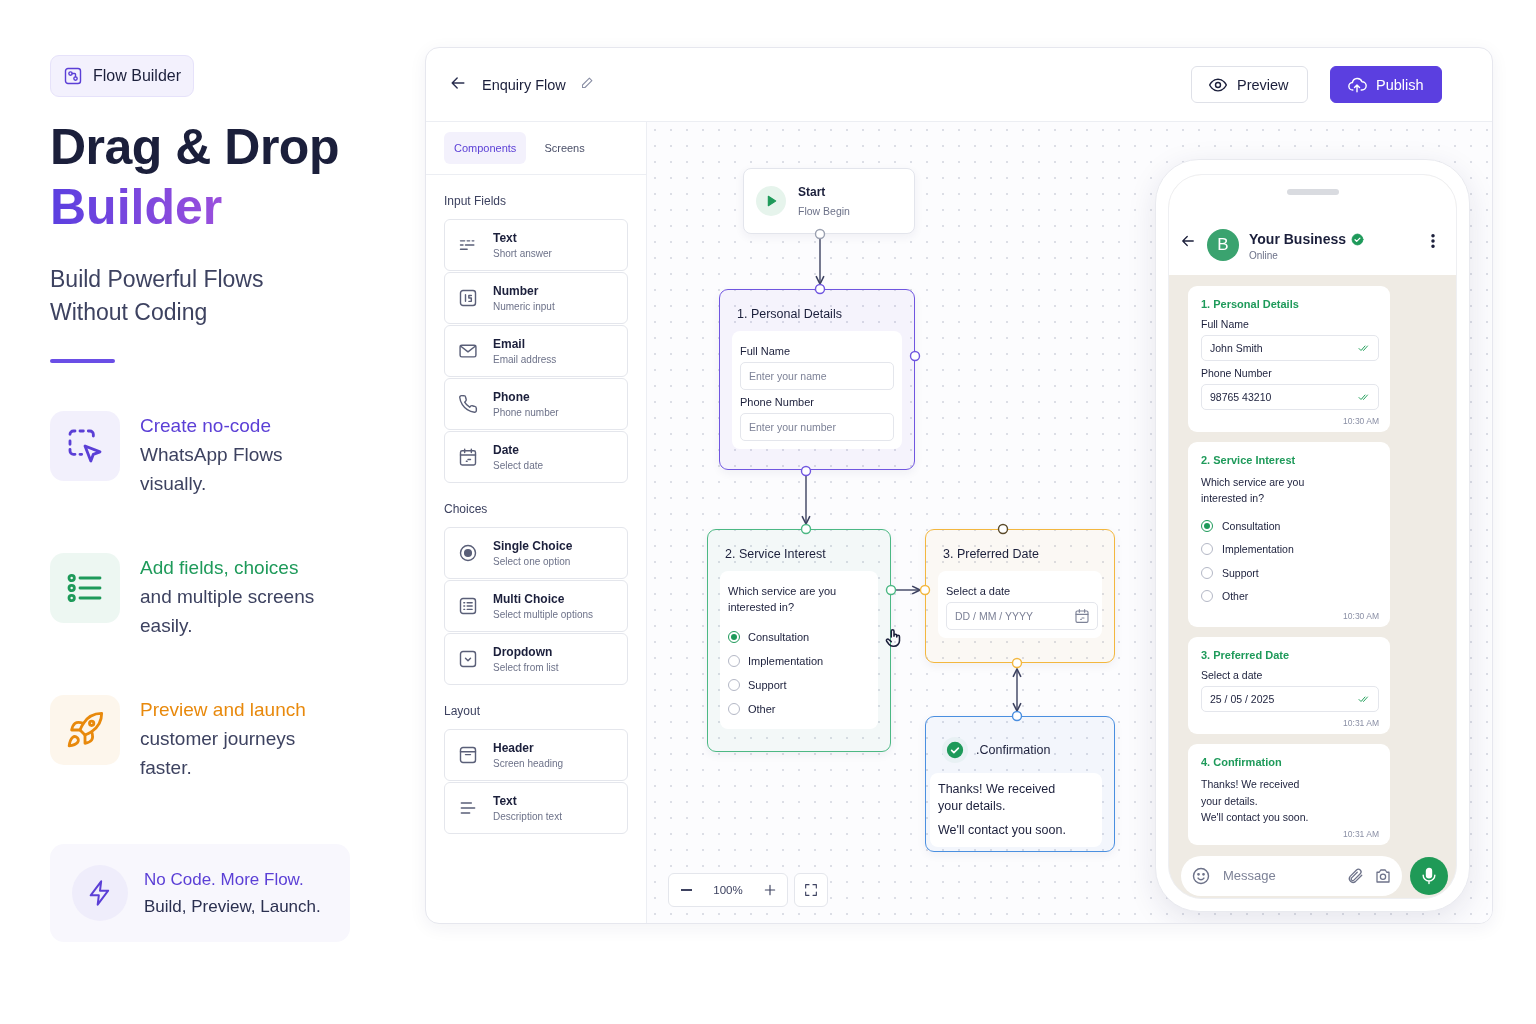 Image resolution: width=1536 pixels, height=1024 pixels. What do you see at coordinates (1429, 875) in the screenshot?
I see `microphone-button` at bounding box center [1429, 875].